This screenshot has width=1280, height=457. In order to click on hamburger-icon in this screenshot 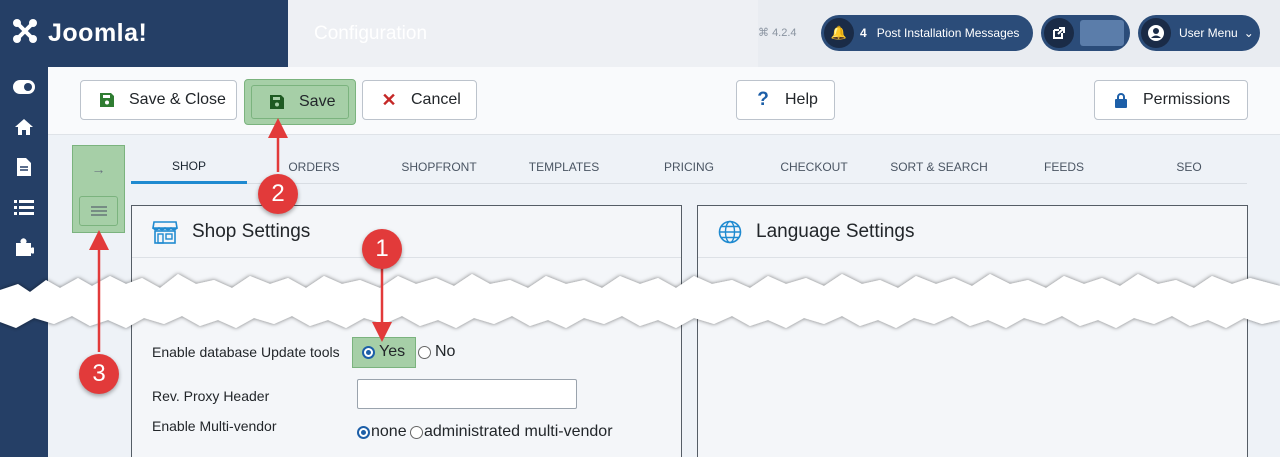, I will do `click(98, 211)`.